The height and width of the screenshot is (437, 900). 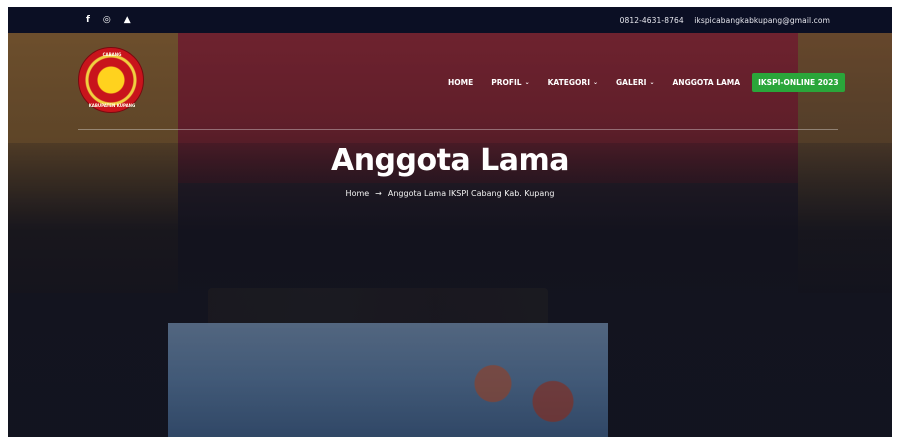 What do you see at coordinates (112, 105) in the screenshot?
I see `logo-text-bottom: KABUPATEN KUPANG` at bounding box center [112, 105].